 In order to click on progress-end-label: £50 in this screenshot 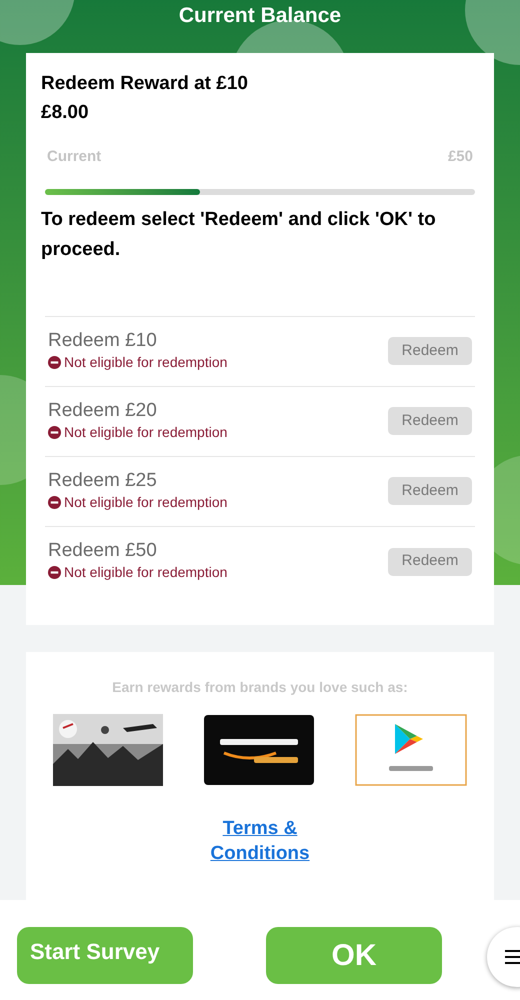, I will do `click(460, 157)`.